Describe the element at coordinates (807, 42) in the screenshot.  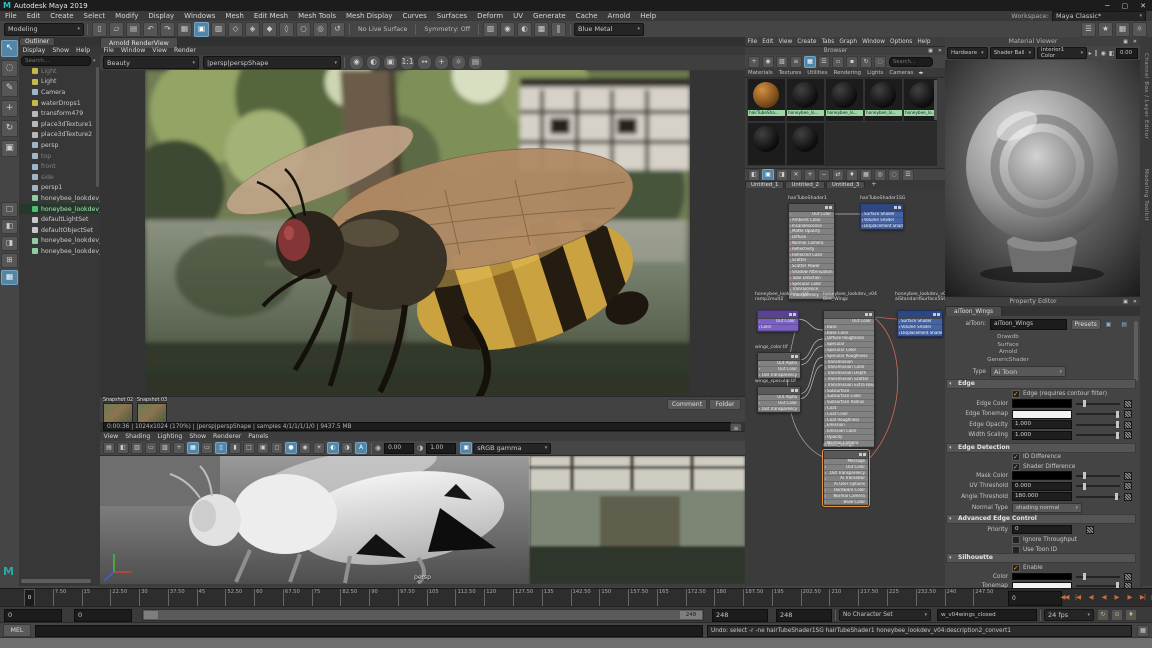
I see `hypershade-menu-item: Create` at that location.